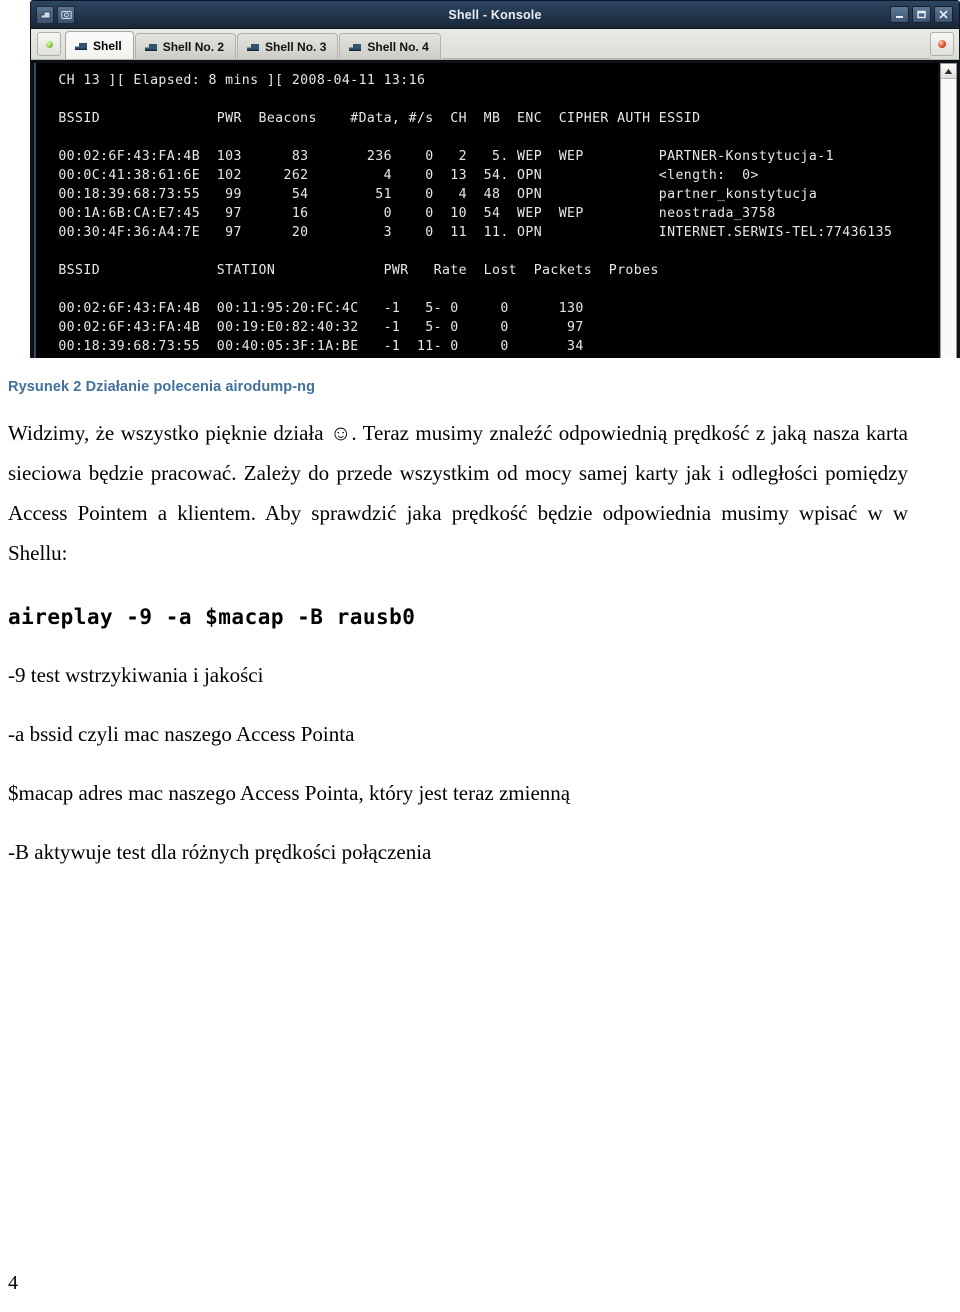  I want to click on titlebar-left-icons, so click(53, 14).